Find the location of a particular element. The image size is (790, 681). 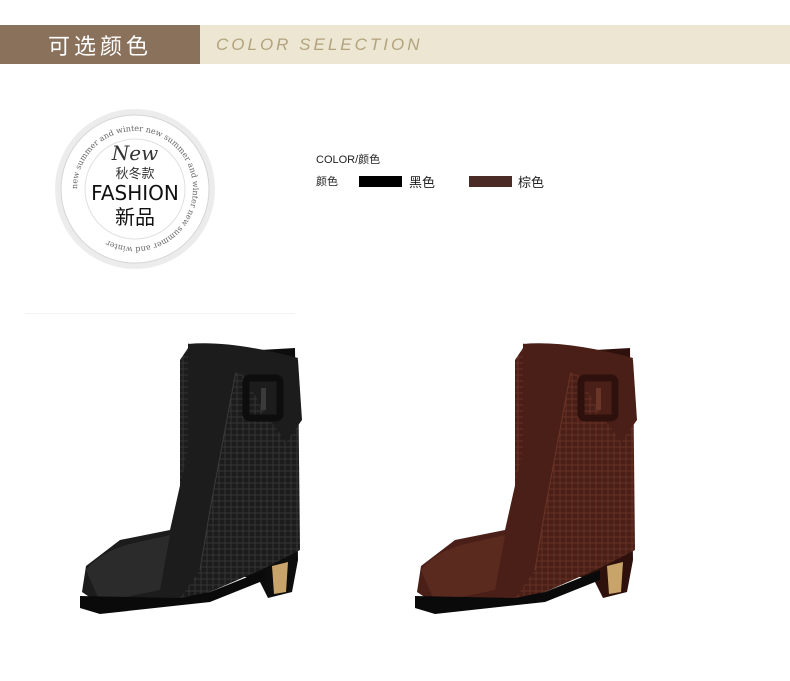

badge-new-product-text: 新品 is located at coordinates (135, 217).